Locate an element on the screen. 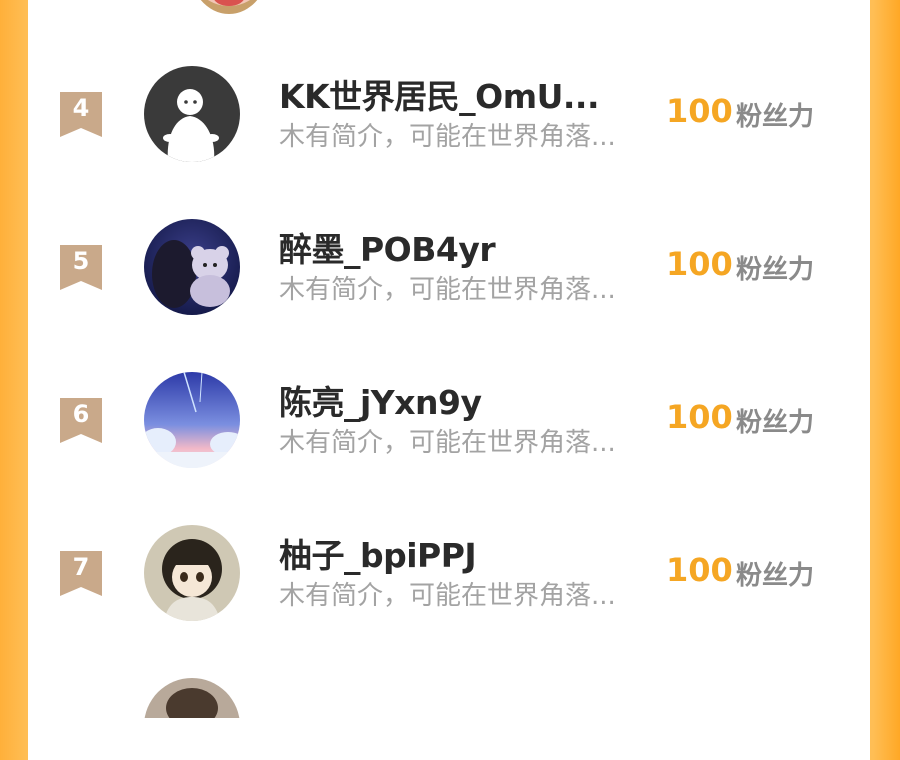  anime-girl-avatar-icon is located at coordinates (192, 267).